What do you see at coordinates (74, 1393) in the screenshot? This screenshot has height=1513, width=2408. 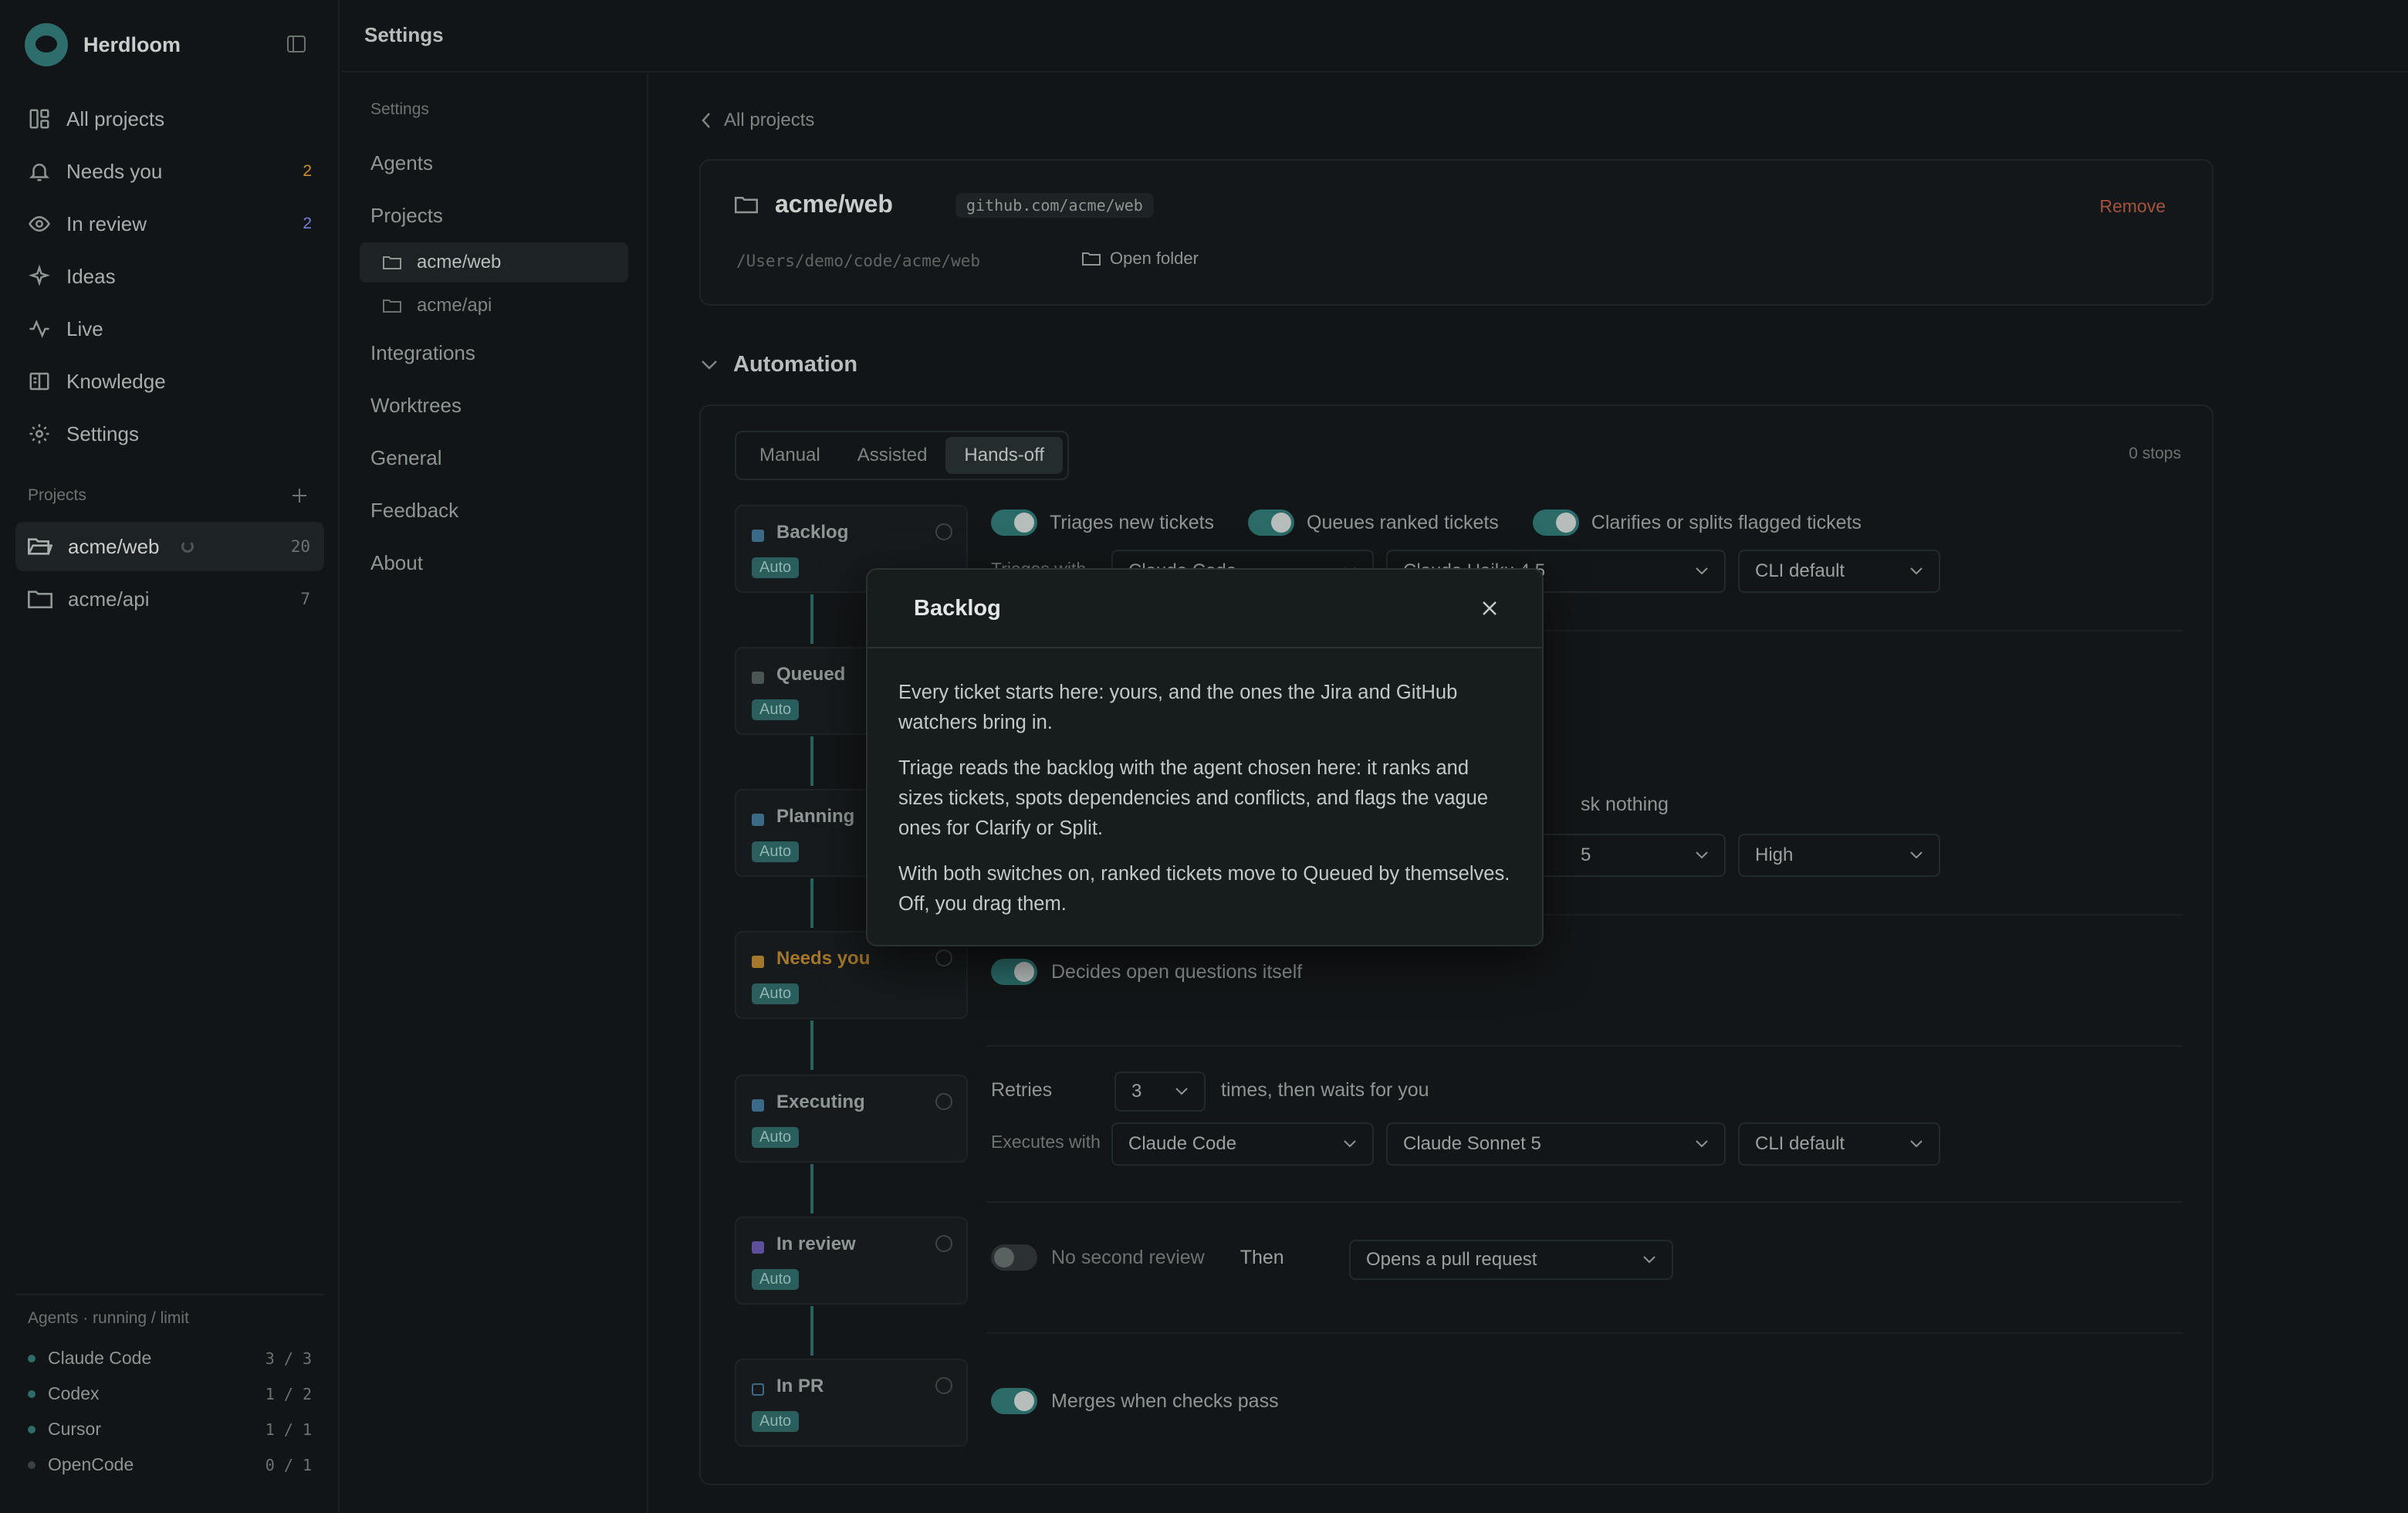 I see `agent-name: Codex` at bounding box center [74, 1393].